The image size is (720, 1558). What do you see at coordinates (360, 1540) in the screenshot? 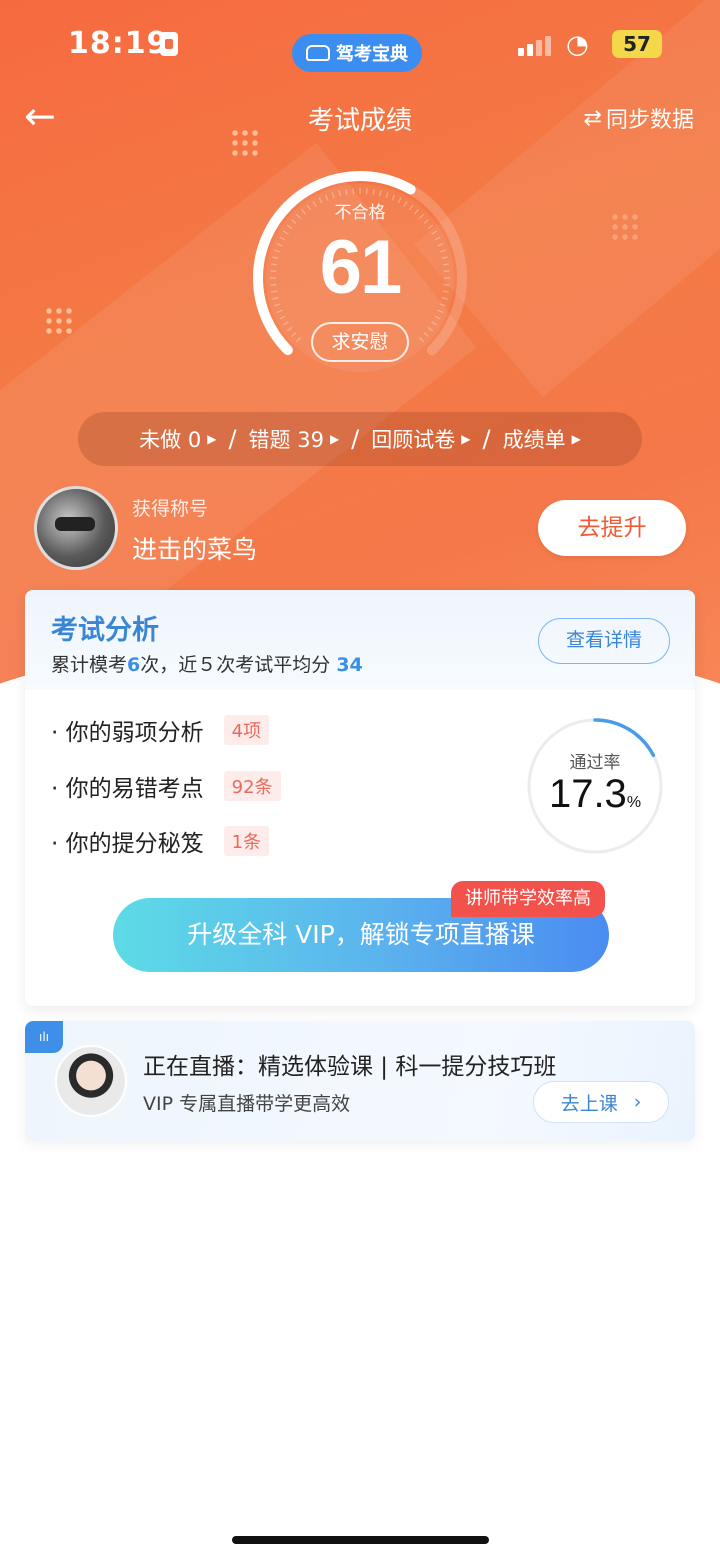
I see `home-indicator` at bounding box center [360, 1540].